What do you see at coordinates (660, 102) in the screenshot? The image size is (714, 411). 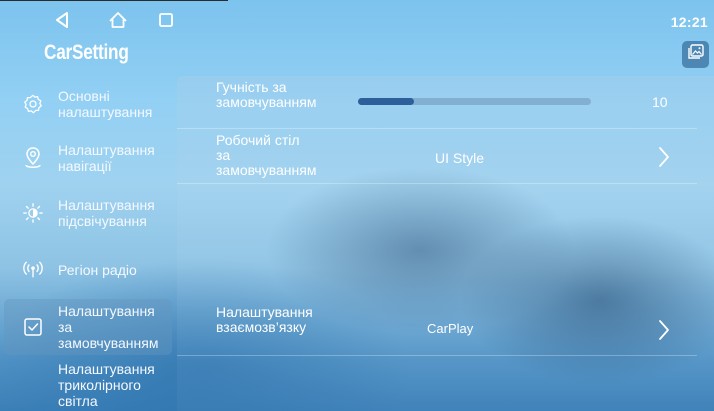 I see `volume-value: 10` at bounding box center [660, 102].